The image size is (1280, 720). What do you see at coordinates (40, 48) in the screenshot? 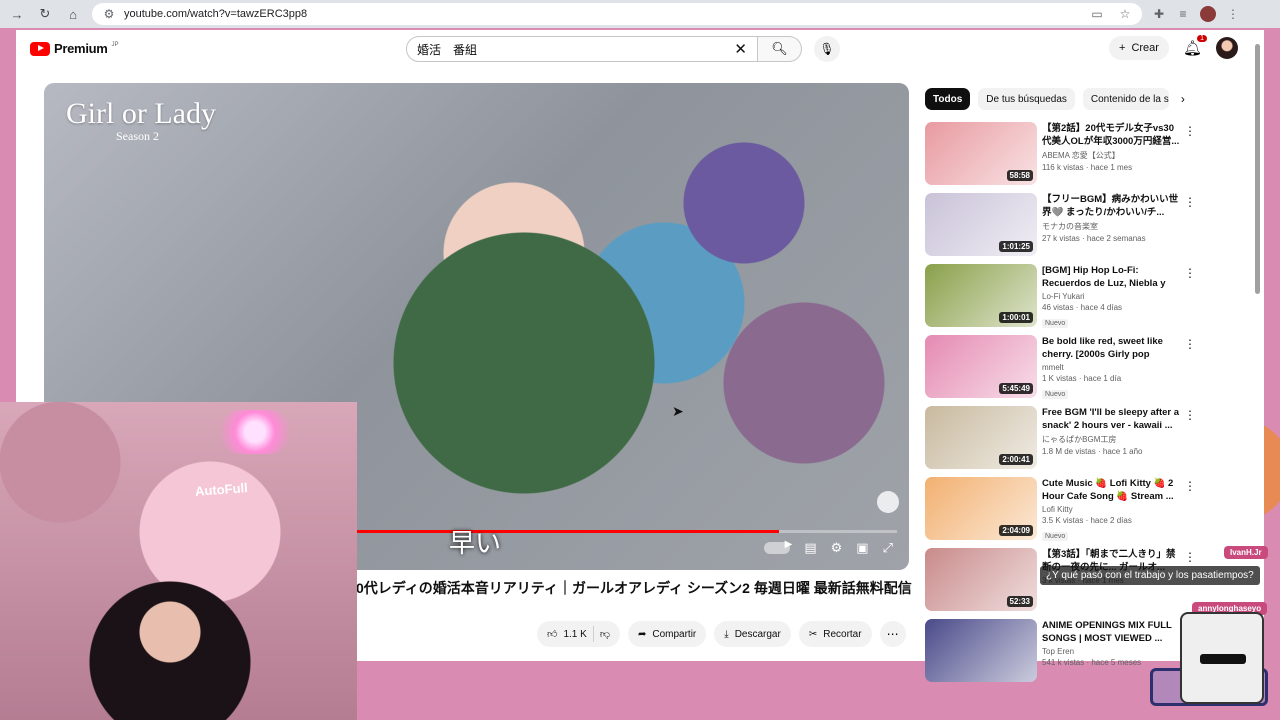
I see `youtube-play-icon` at bounding box center [40, 48].